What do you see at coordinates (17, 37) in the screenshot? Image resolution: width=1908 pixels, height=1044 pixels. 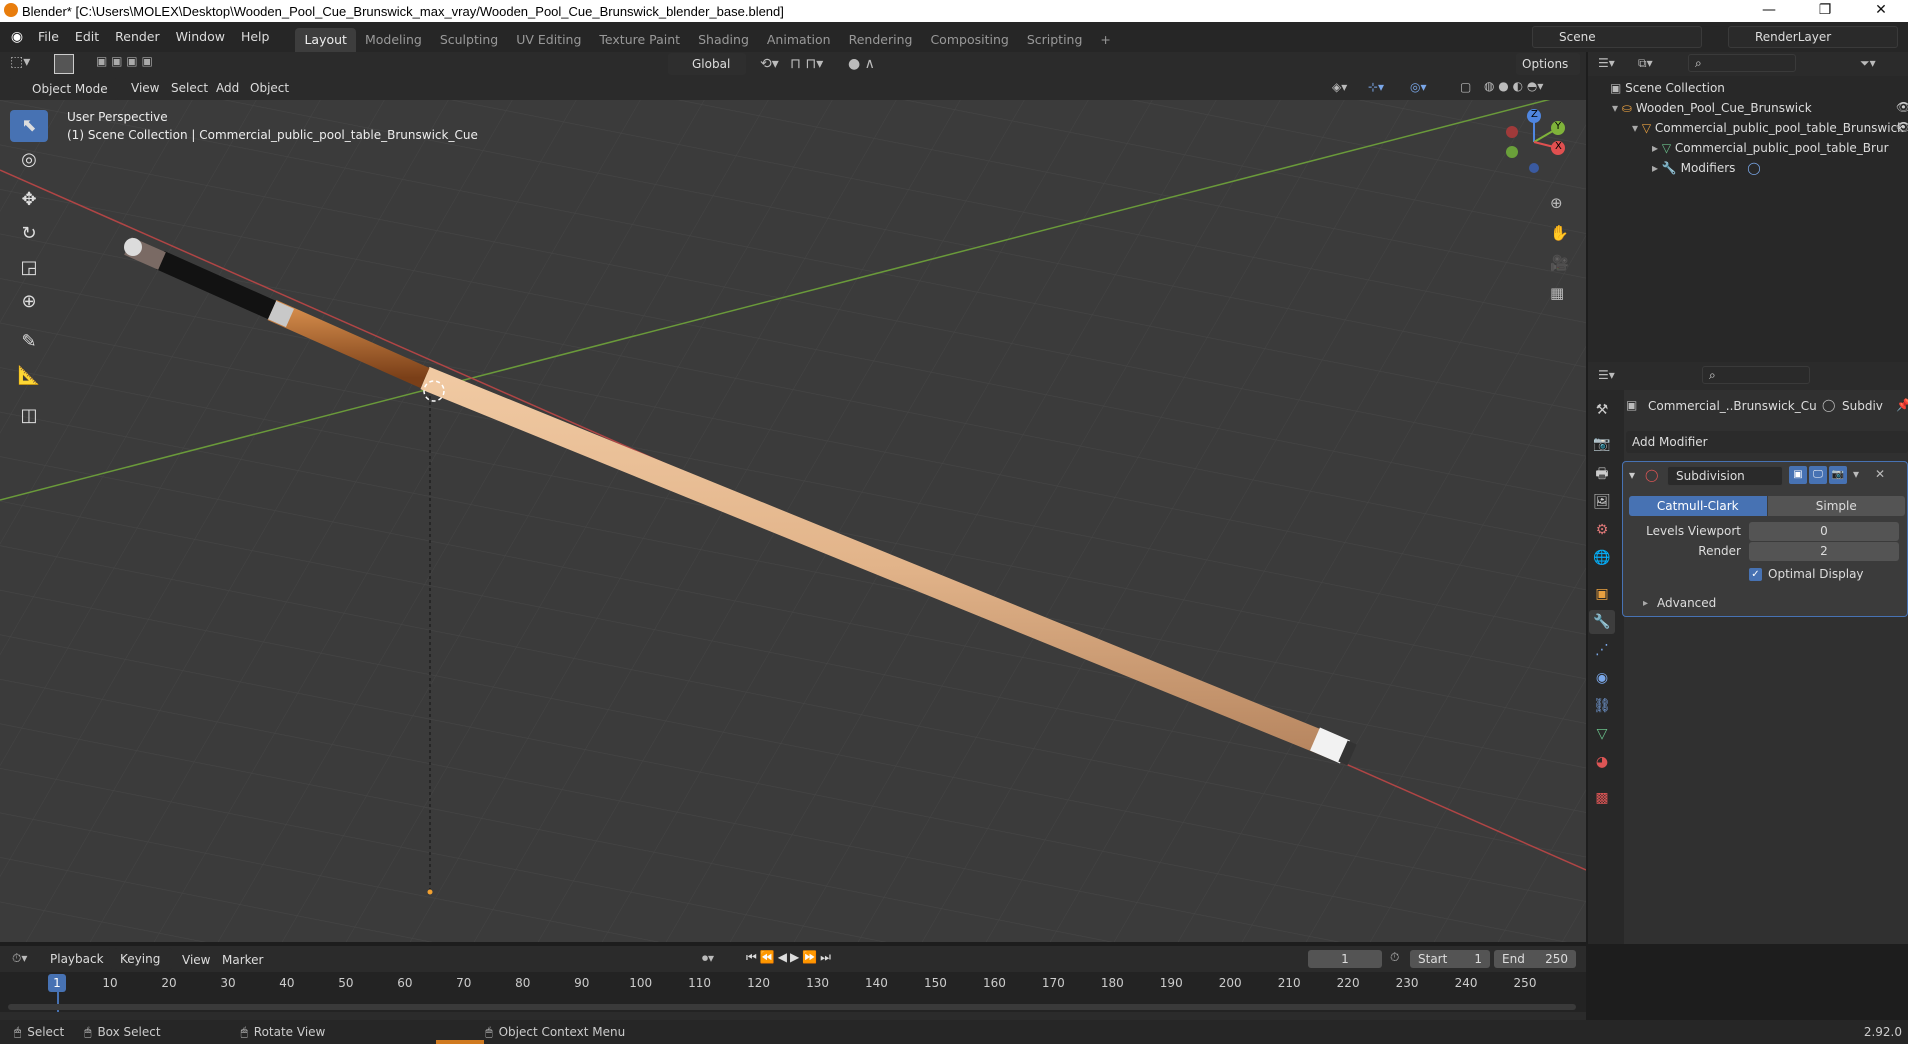 I see `blender-menu-icon: ◉` at bounding box center [17, 37].